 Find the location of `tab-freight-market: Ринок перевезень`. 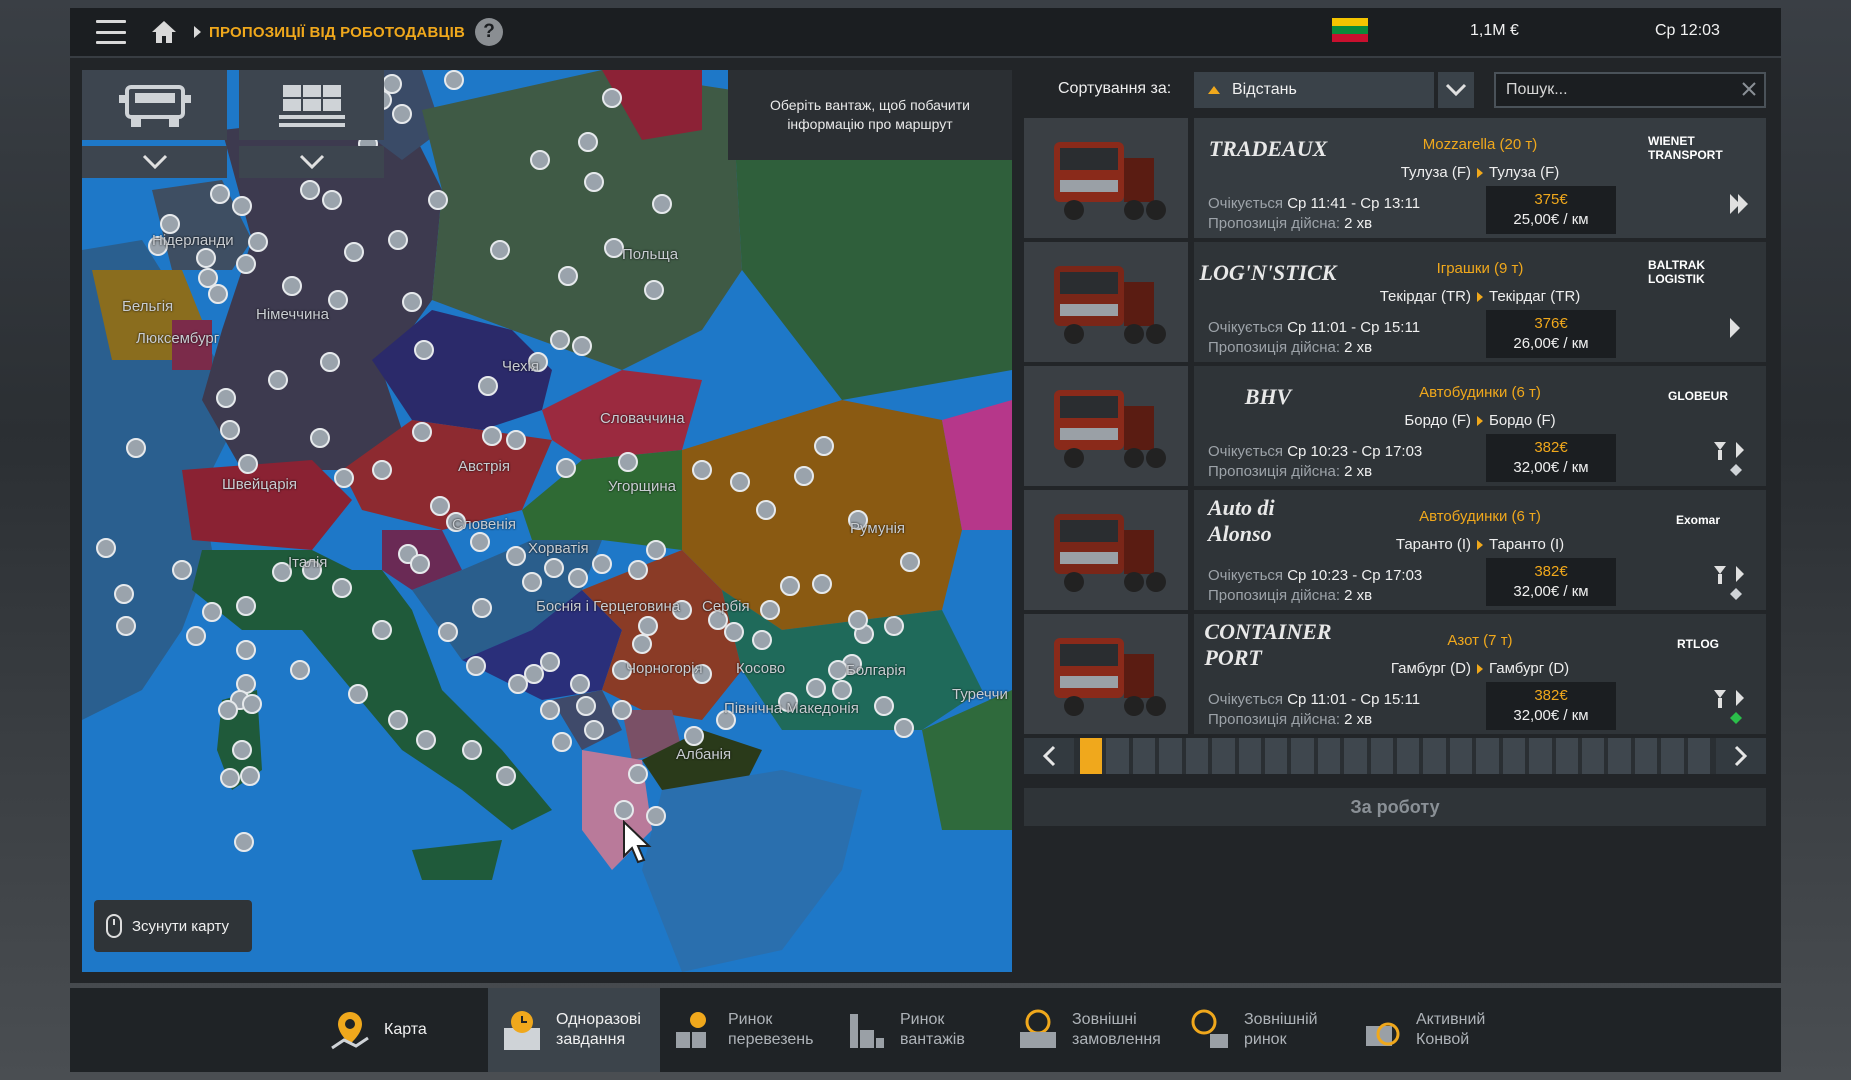

tab-freight-market: Ринок перевезень is located at coordinates (746, 1030).